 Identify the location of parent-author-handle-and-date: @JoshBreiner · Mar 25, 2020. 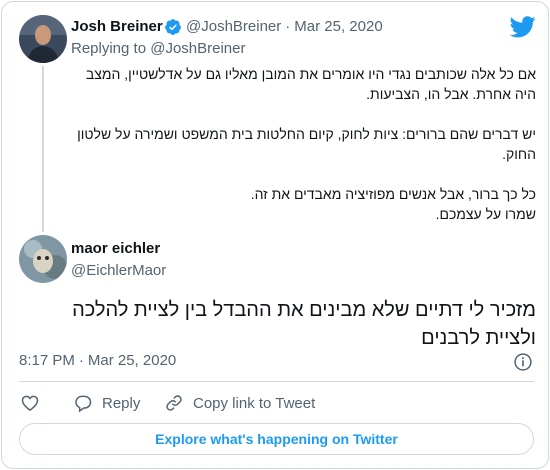
(284, 26).